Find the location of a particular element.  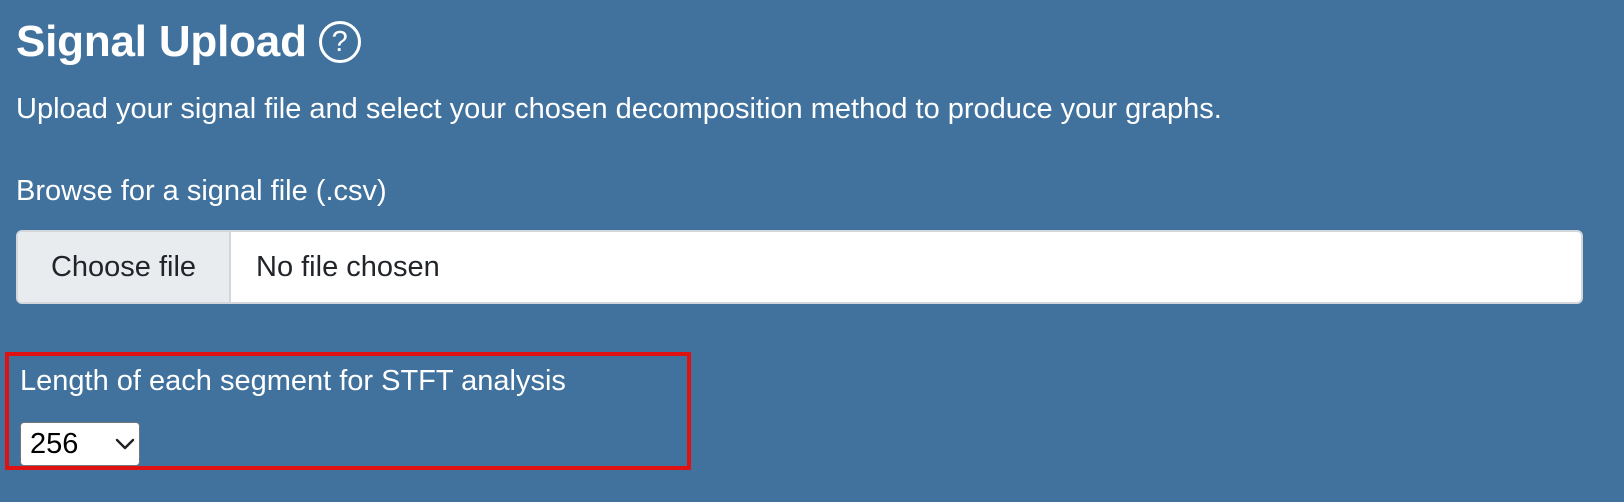

title-row: Signal Upload ? is located at coordinates (188, 42).